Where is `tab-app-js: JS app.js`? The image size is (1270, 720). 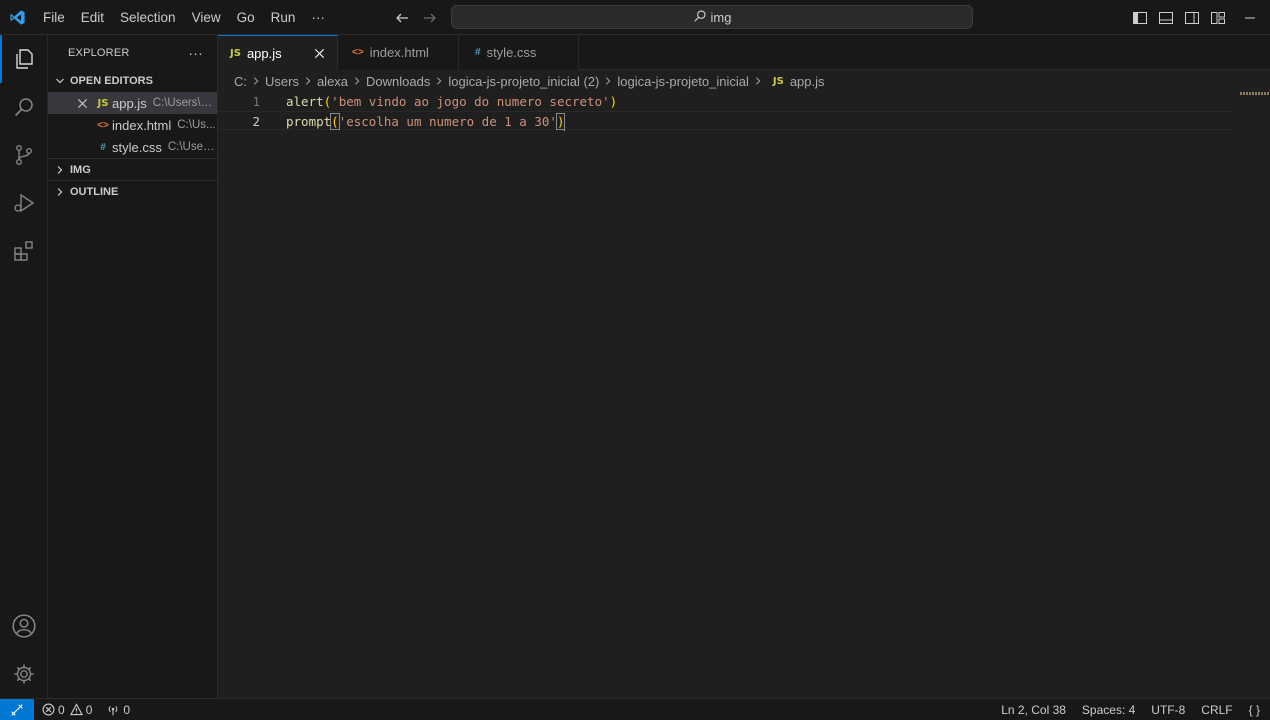 tab-app-js: JS app.js is located at coordinates (278, 53).